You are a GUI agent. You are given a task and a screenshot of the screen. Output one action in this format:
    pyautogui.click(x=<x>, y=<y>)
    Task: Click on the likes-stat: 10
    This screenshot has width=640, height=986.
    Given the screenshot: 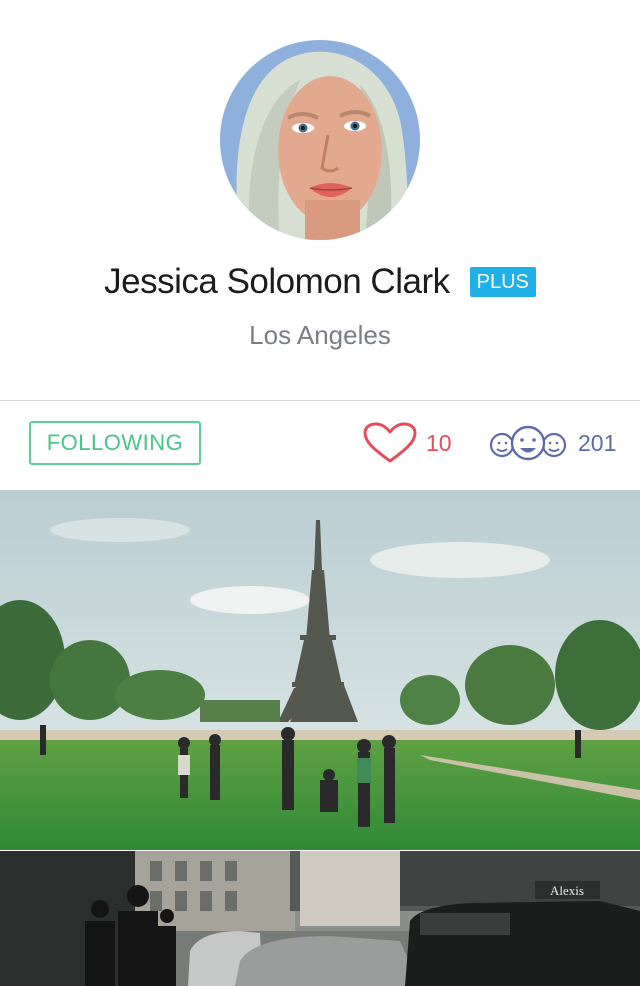 What is the action you would take?
    pyautogui.click(x=407, y=443)
    